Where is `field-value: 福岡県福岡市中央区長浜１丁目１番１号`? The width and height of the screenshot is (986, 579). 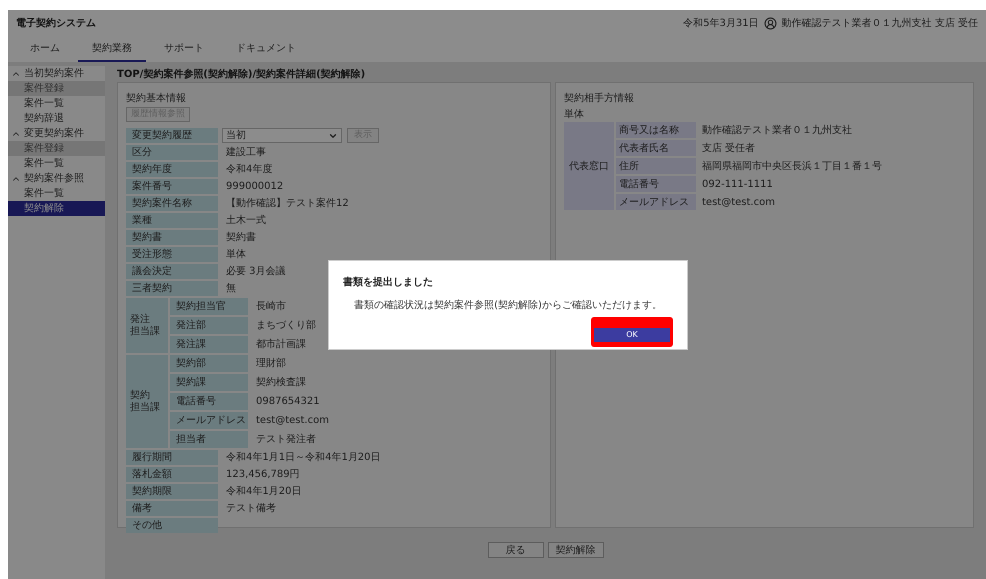
field-value: 福岡県福岡市中央区長浜１丁目１番１号 is located at coordinates (792, 167).